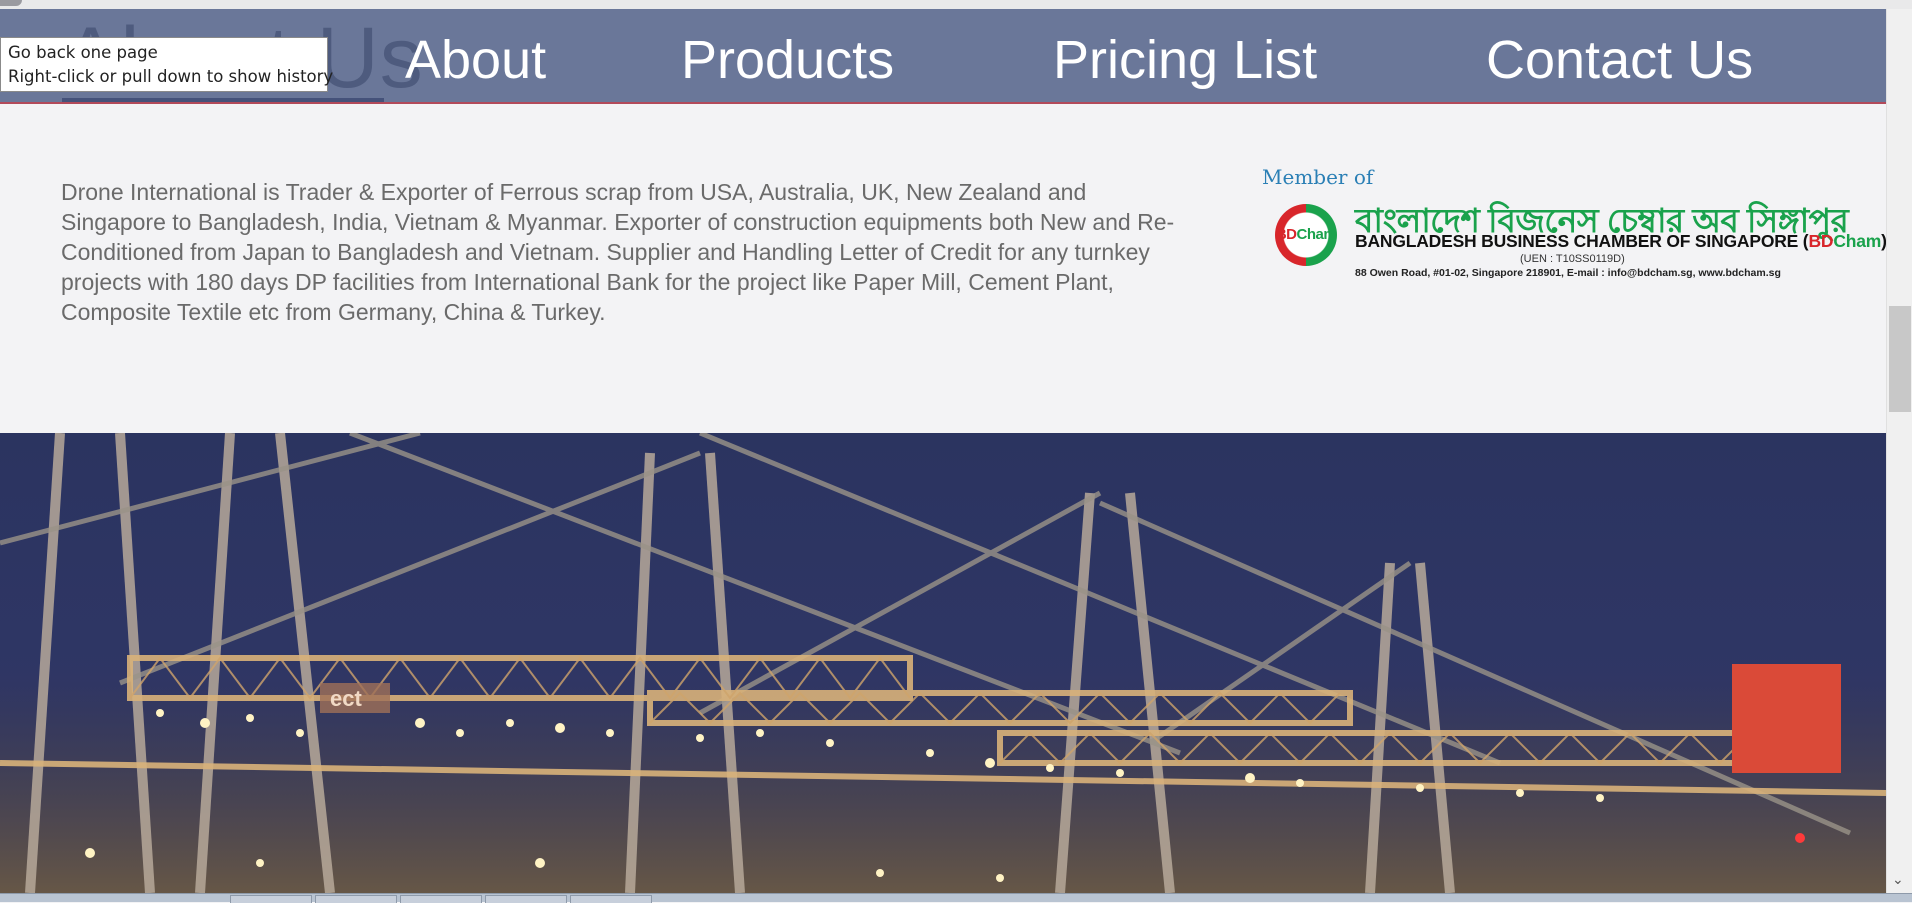  Describe the element at coordinates (346, 698) in the screenshot. I see `crane-sign-text: ect` at that location.